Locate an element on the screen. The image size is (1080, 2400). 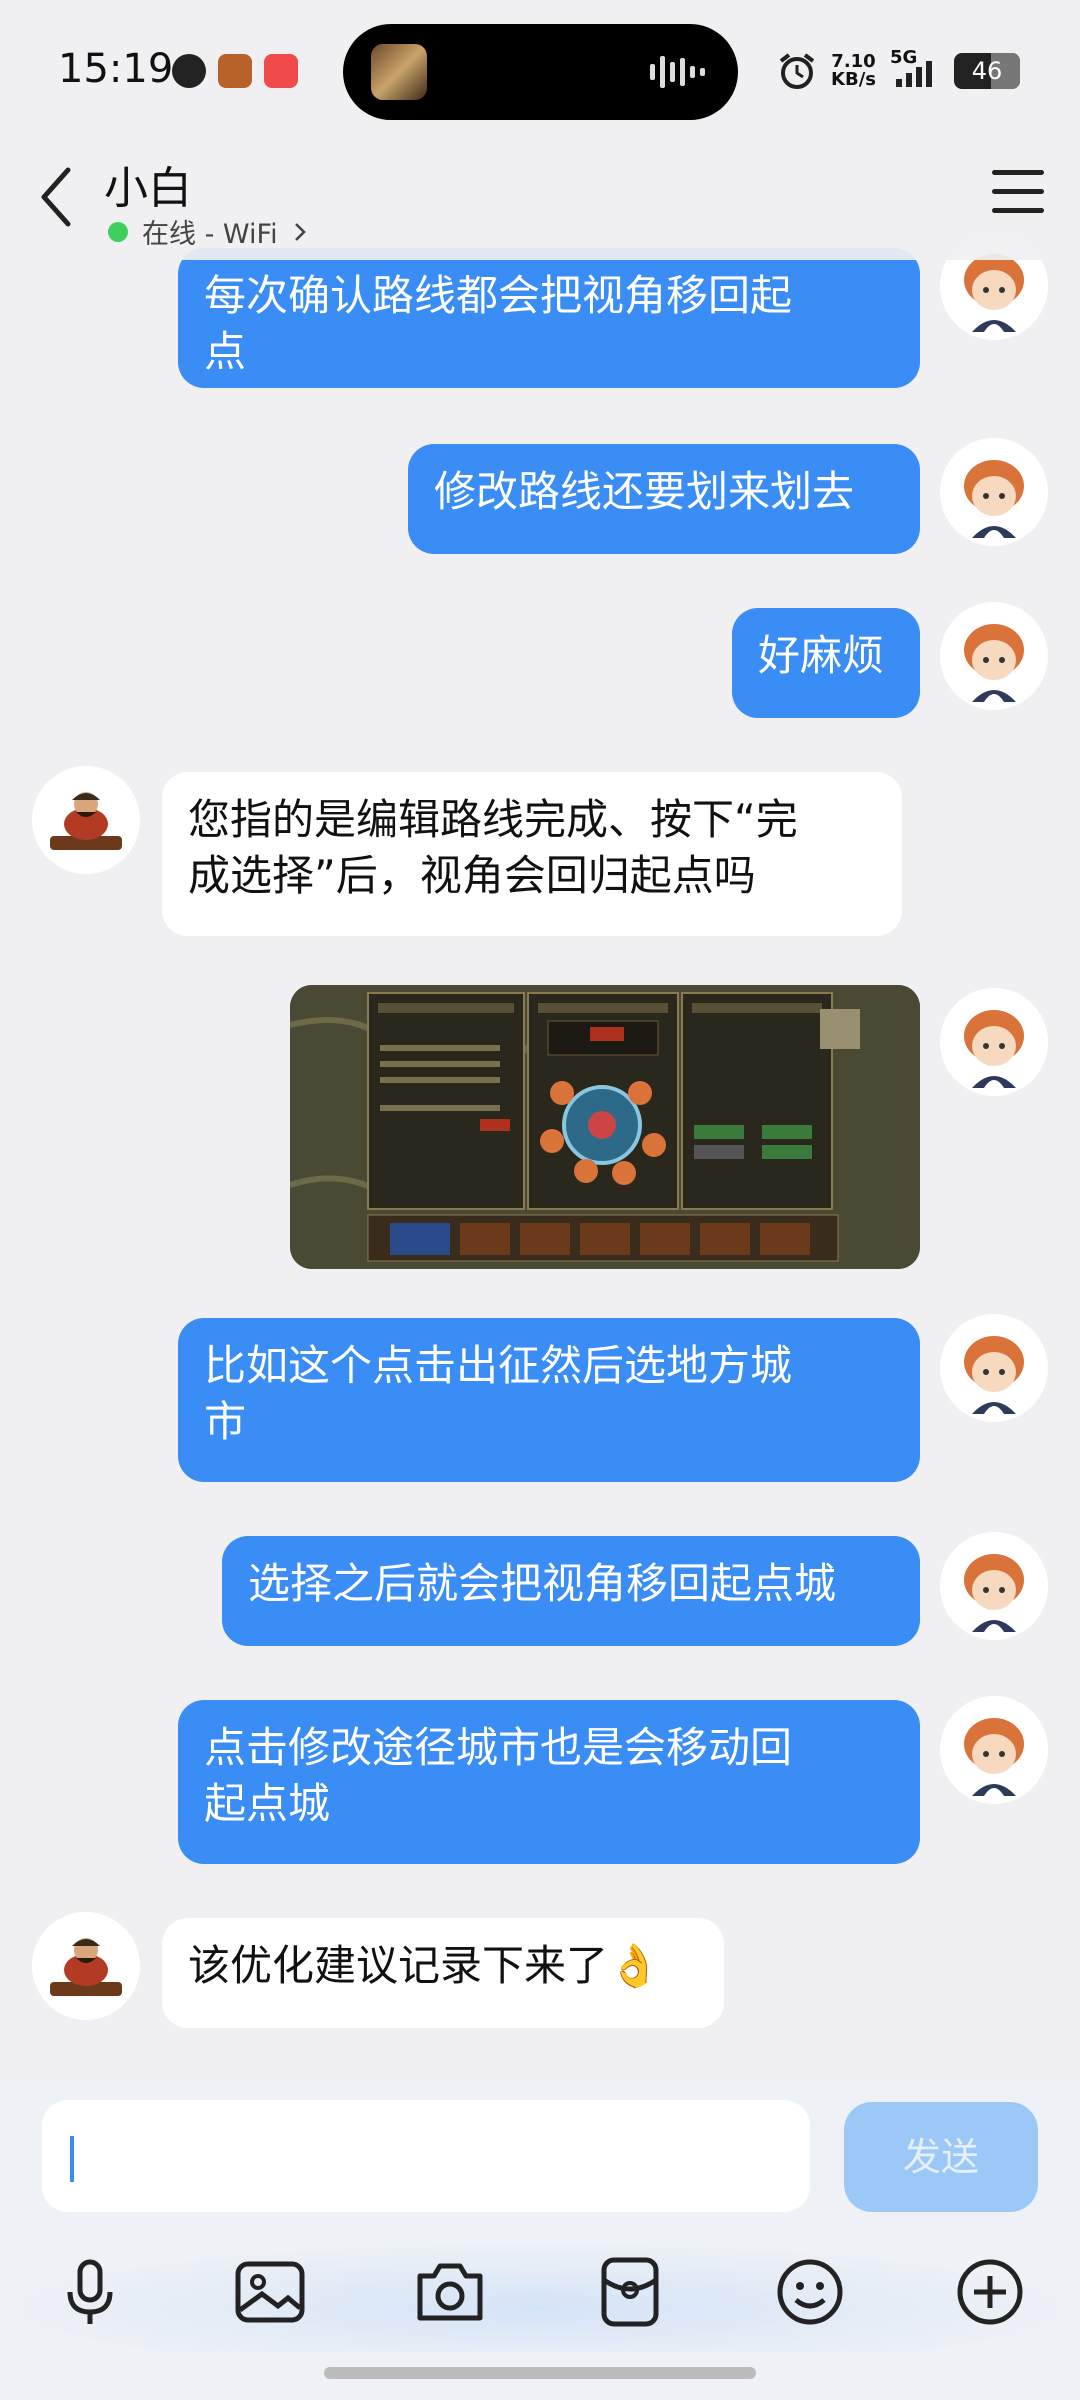
status-bar: 15:19 7.10 KB/s 5G 46 is located at coordinates (540, 70).